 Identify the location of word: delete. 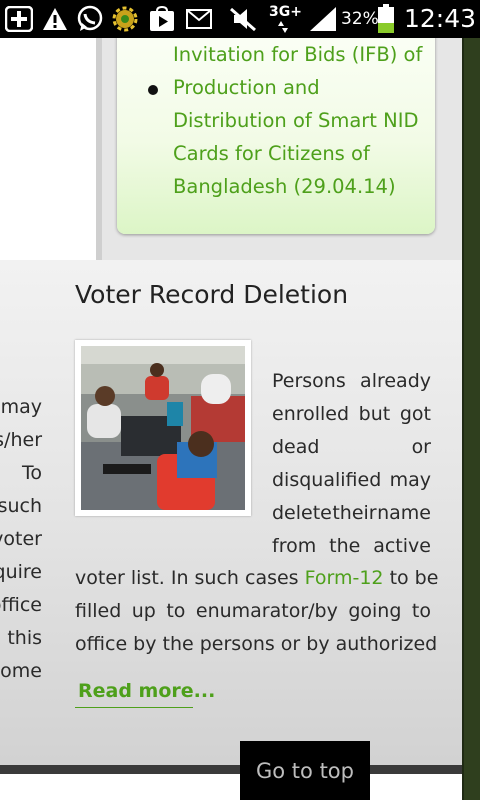
(302, 513).